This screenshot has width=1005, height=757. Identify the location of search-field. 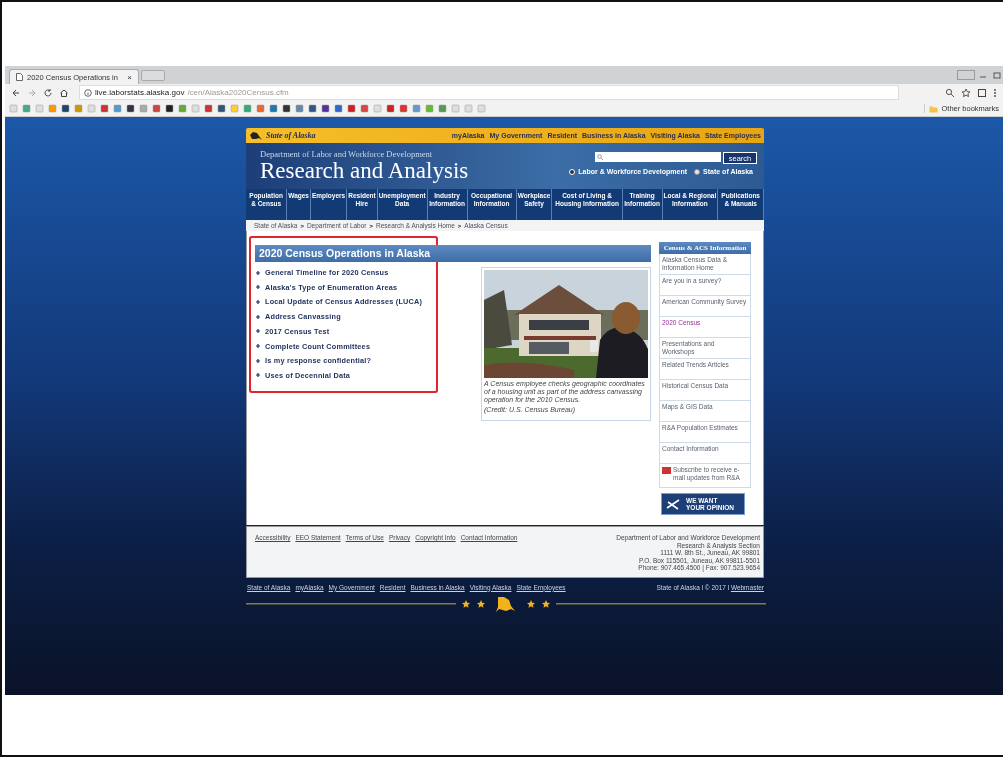
(658, 157).